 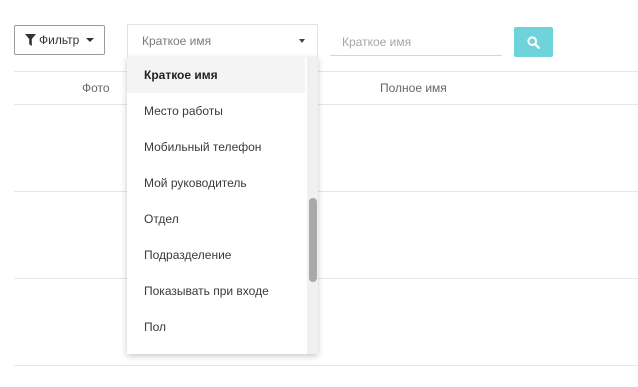 I want to click on filter-button-label: Фильтр, so click(x=59, y=40).